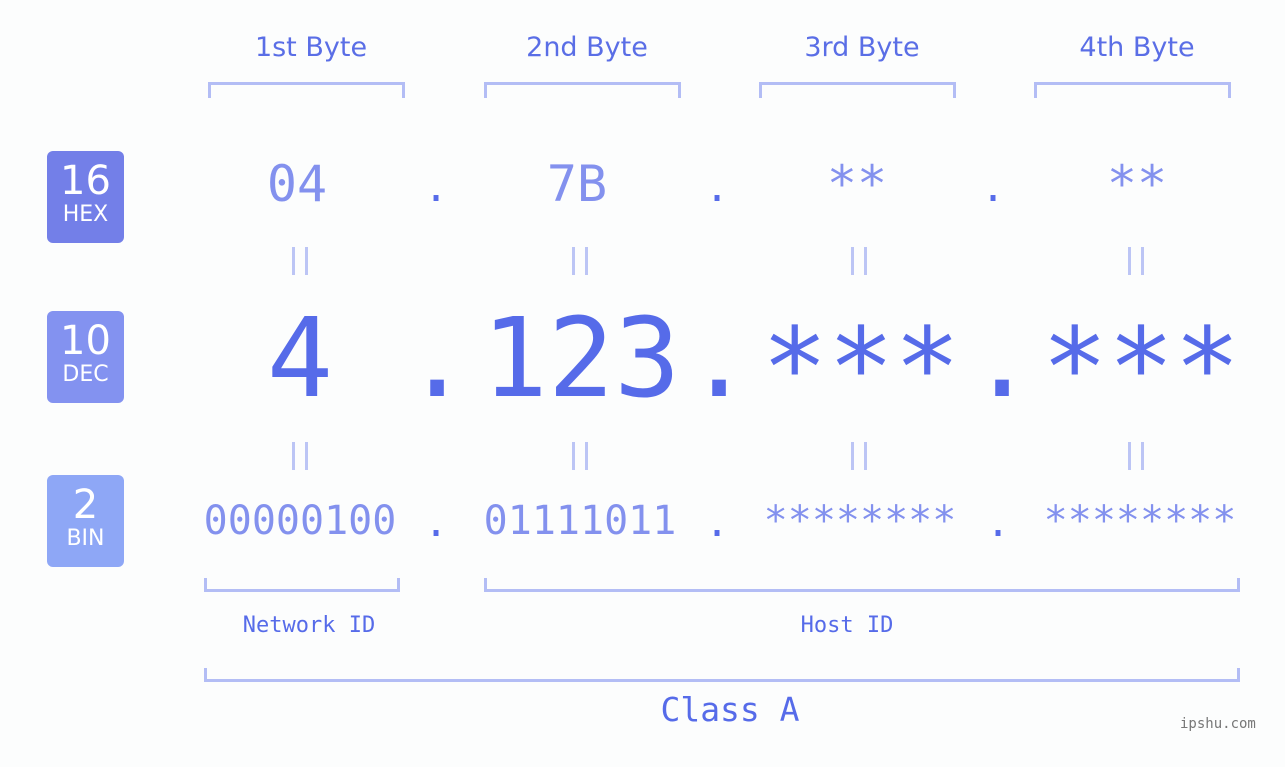 The width and height of the screenshot is (1285, 767). Describe the element at coordinates (85, 374) in the screenshot. I see `dec-badge-label: DEC` at that location.